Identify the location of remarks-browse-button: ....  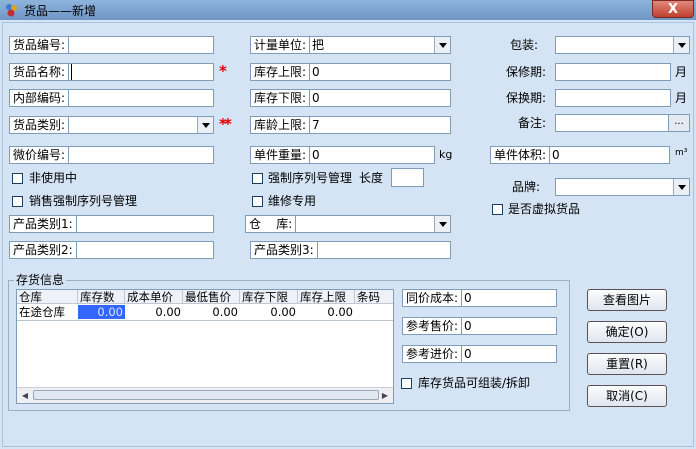
(679, 123).